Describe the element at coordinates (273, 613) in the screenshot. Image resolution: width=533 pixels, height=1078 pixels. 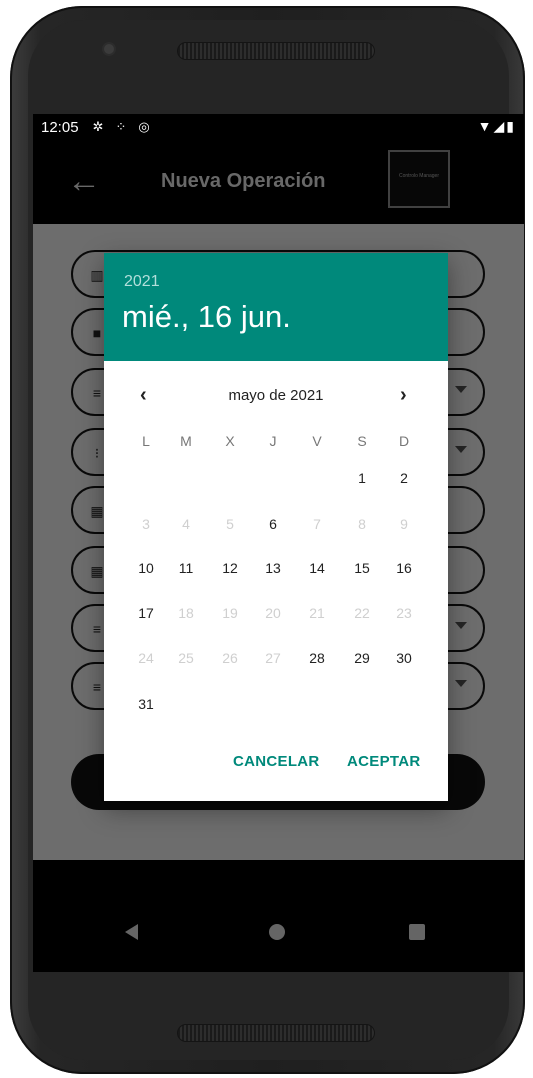
I see `calendar-day: 20` at that location.